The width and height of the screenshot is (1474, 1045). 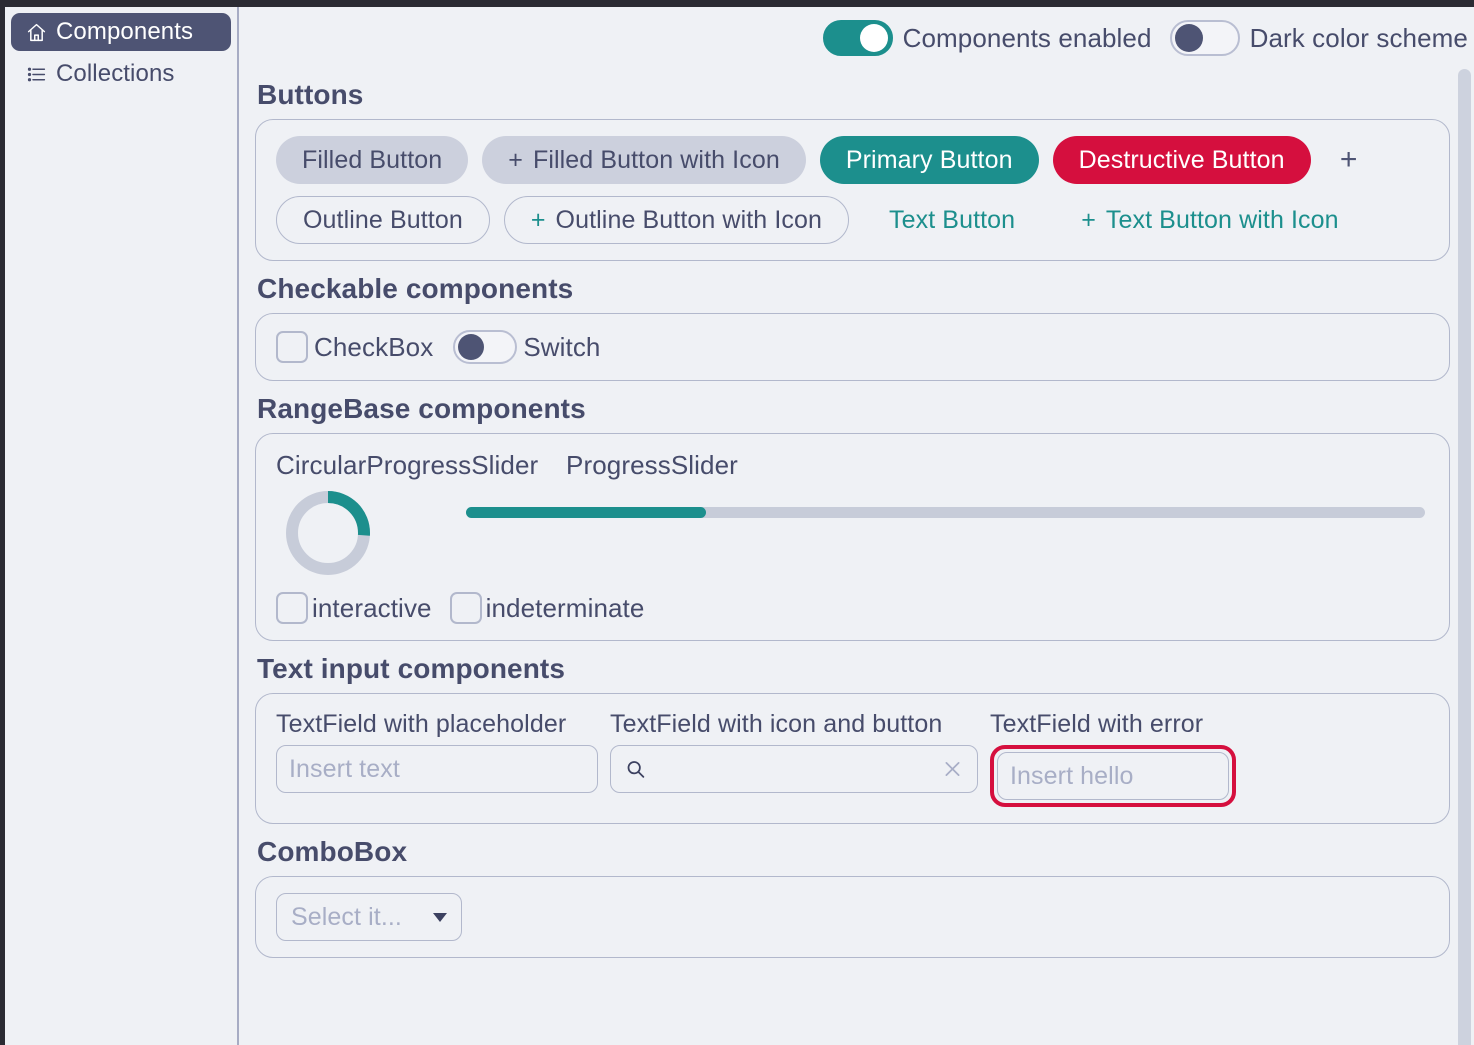 I want to click on button-label: Outline Button, so click(x=383, y=219).